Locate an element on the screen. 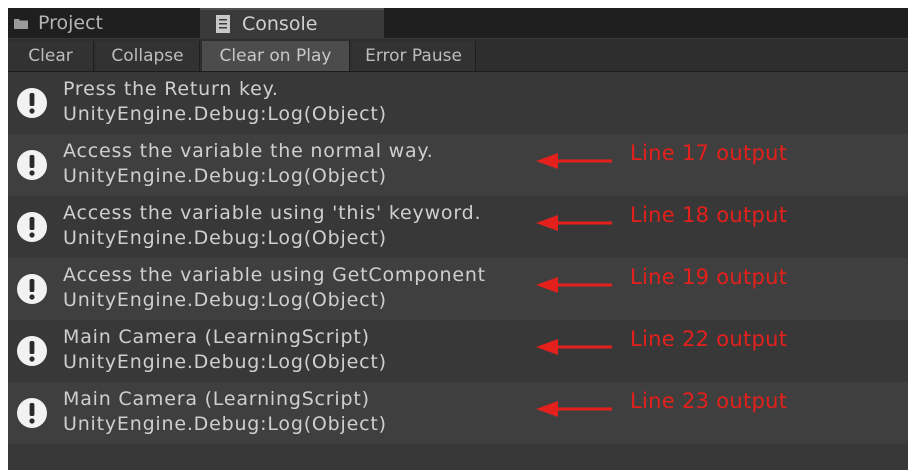 The height and width of the screenshot is (473, 916). folder-icon is located at coordinates (21, 23).